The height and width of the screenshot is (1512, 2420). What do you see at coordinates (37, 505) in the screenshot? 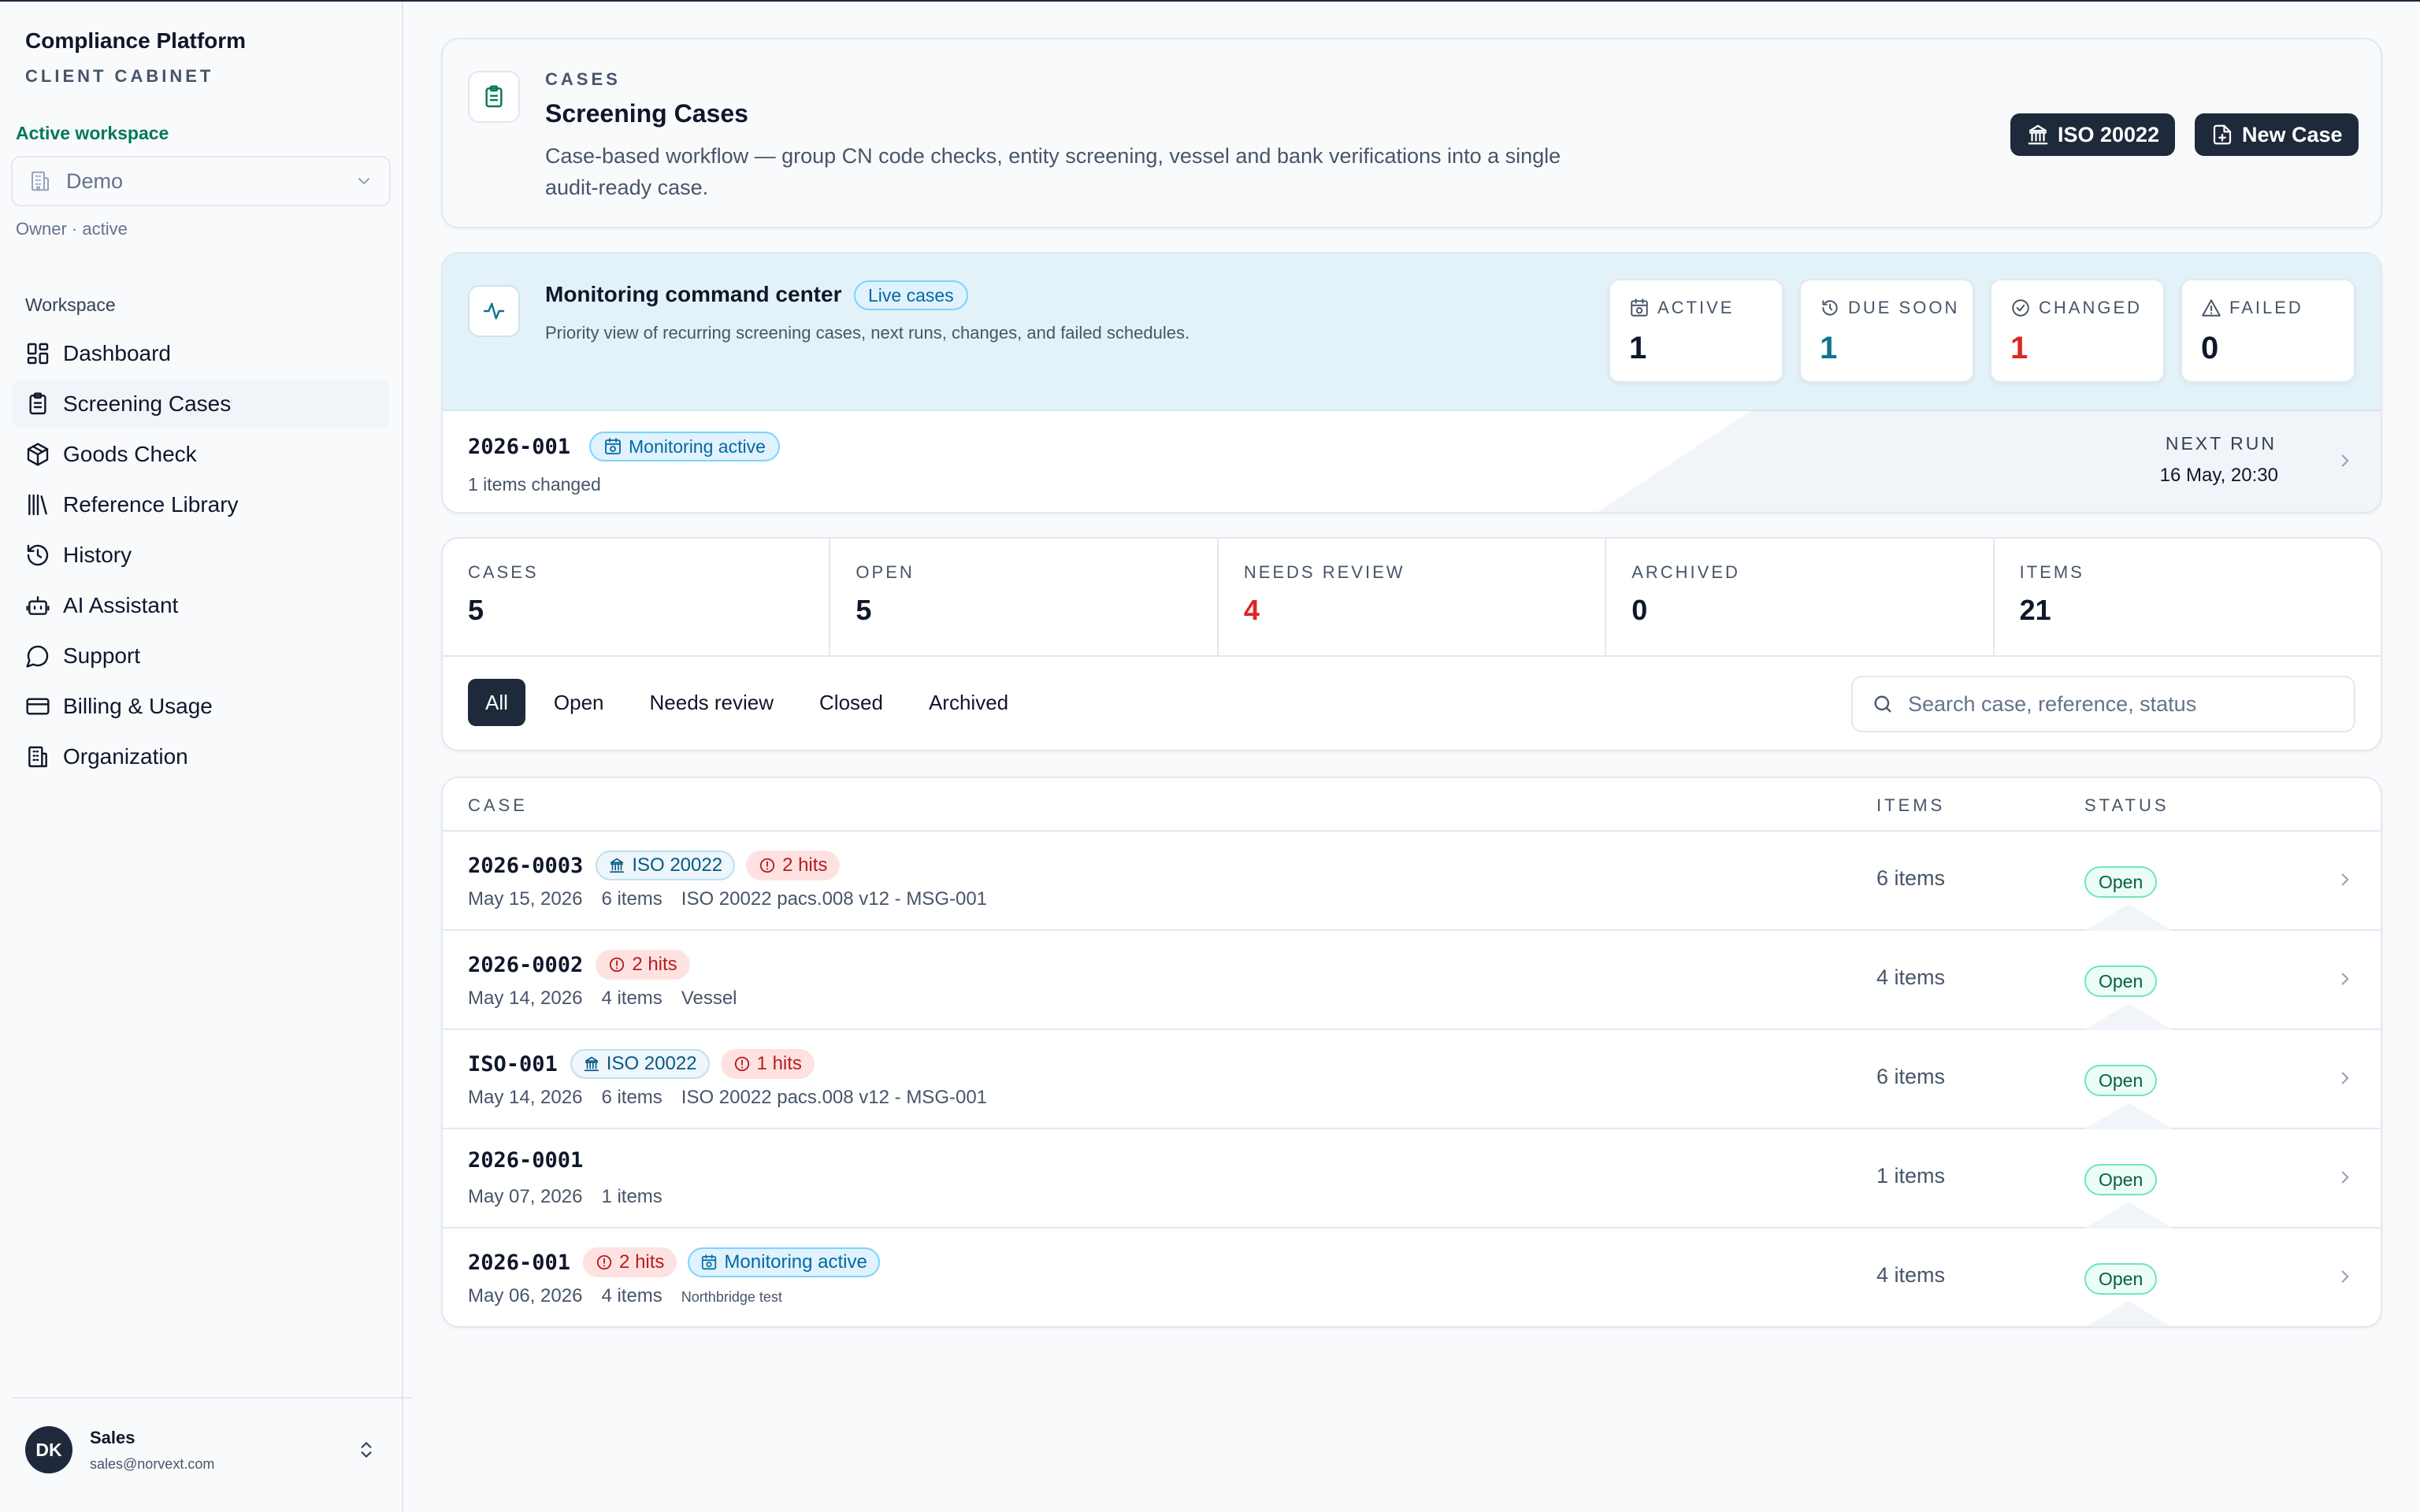
I see `library-icon` at bounding box center [37, 505].